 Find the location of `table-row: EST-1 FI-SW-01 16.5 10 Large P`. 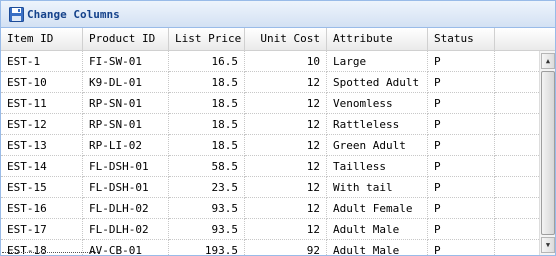

table-row: EST-1 FI-SW-01 16.5 10 Large P is located at coordinates (270, 61).